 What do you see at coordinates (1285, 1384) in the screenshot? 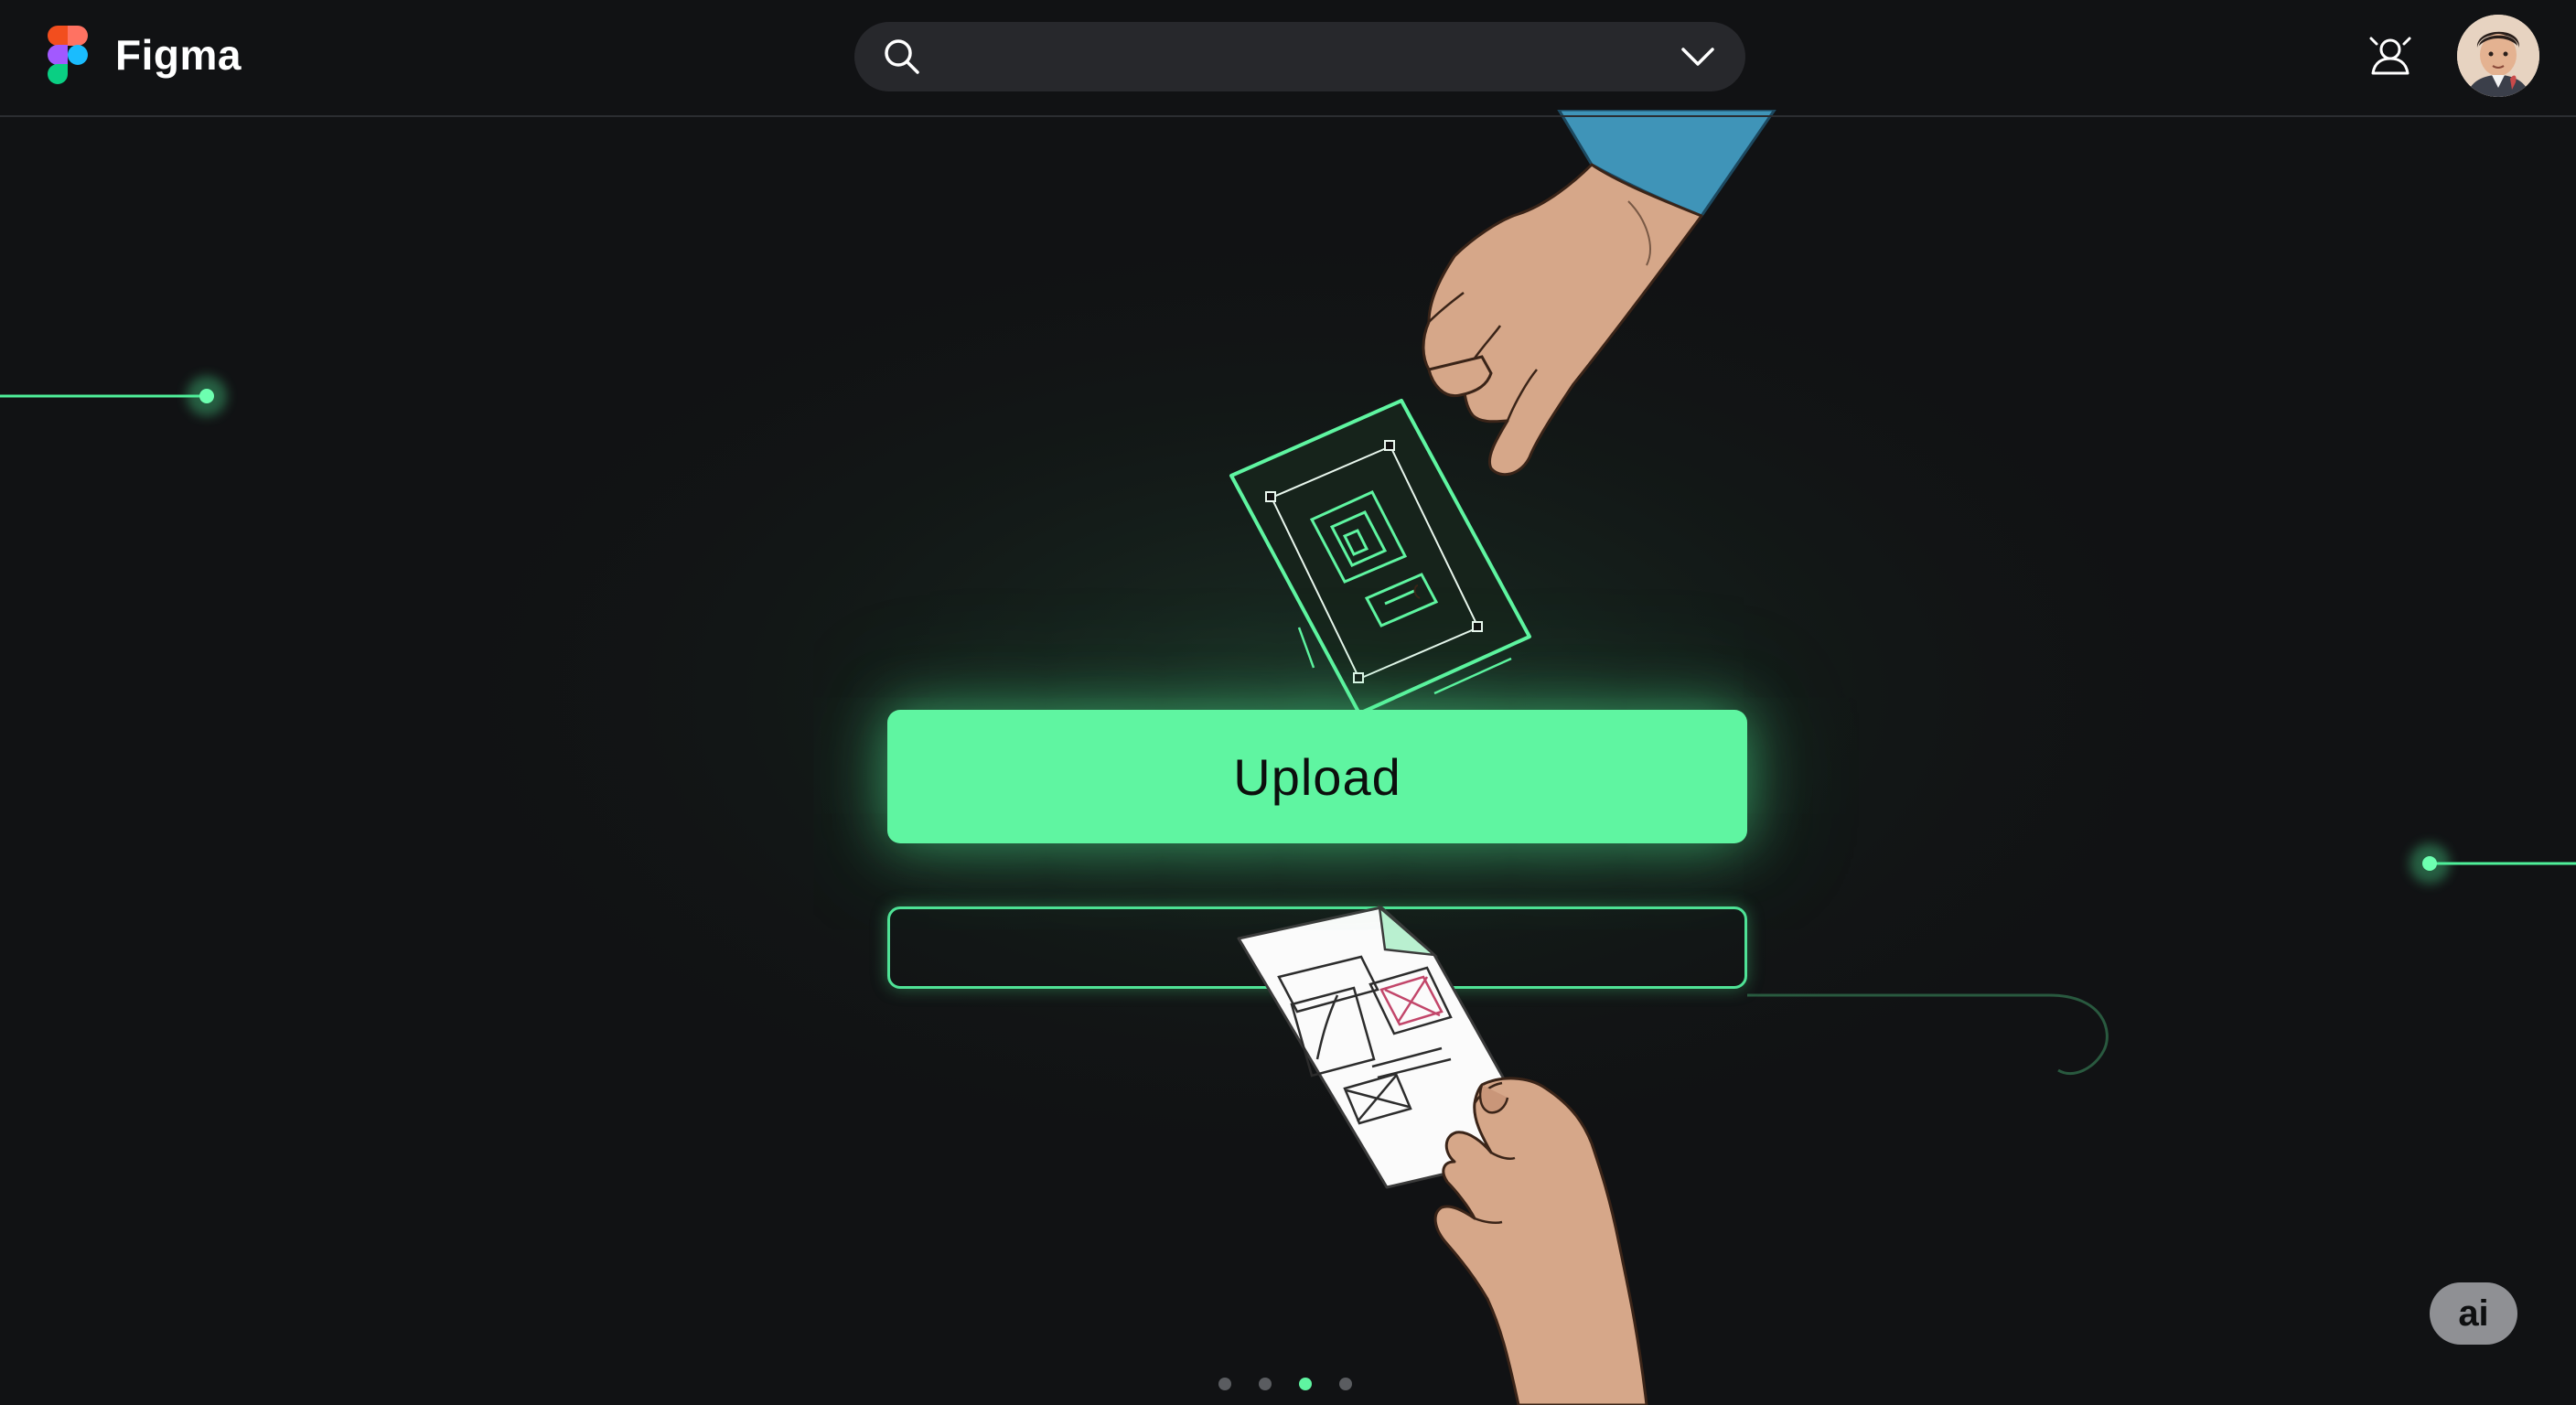
I see `carousel-pager` at bounding box center [1285, 1384].